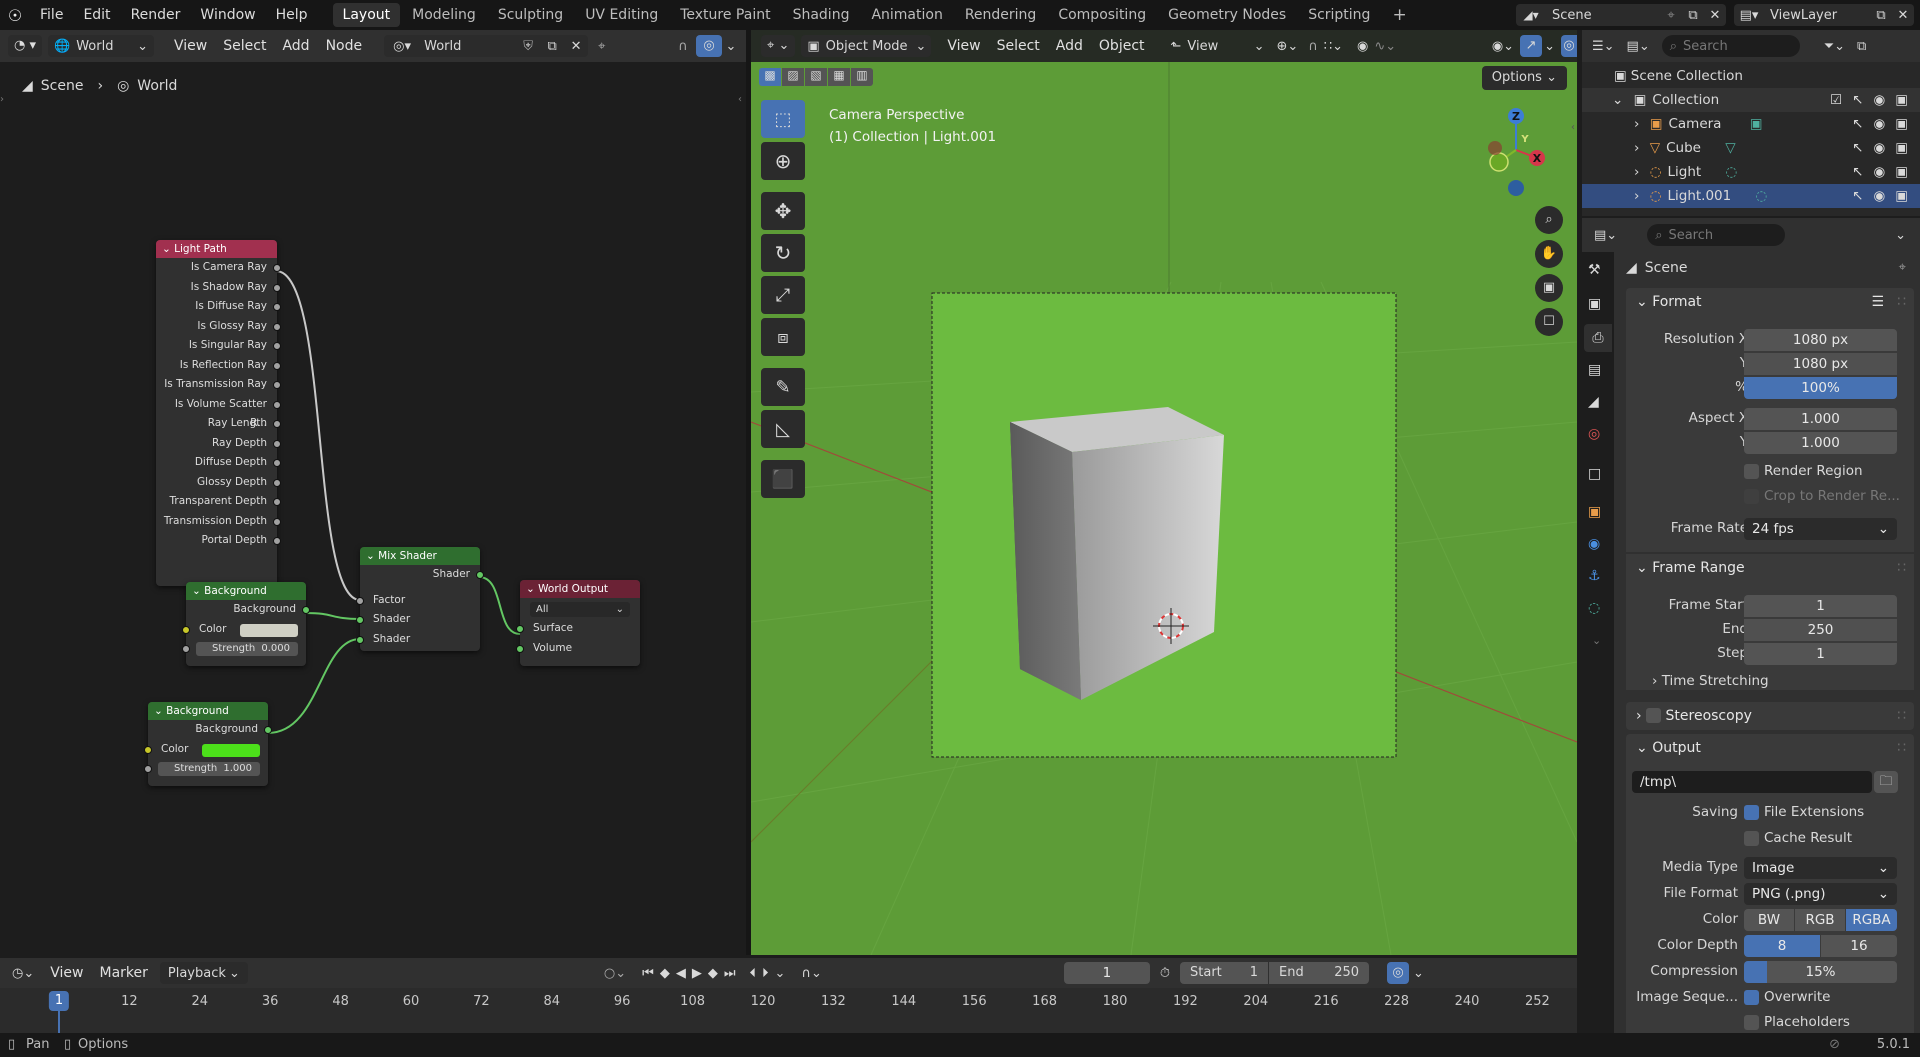  What do you see at coordinates (1594, 270) in the screenshot?
I see `tool-tab-icon: ⚒` at bounding box center [1594, 270].